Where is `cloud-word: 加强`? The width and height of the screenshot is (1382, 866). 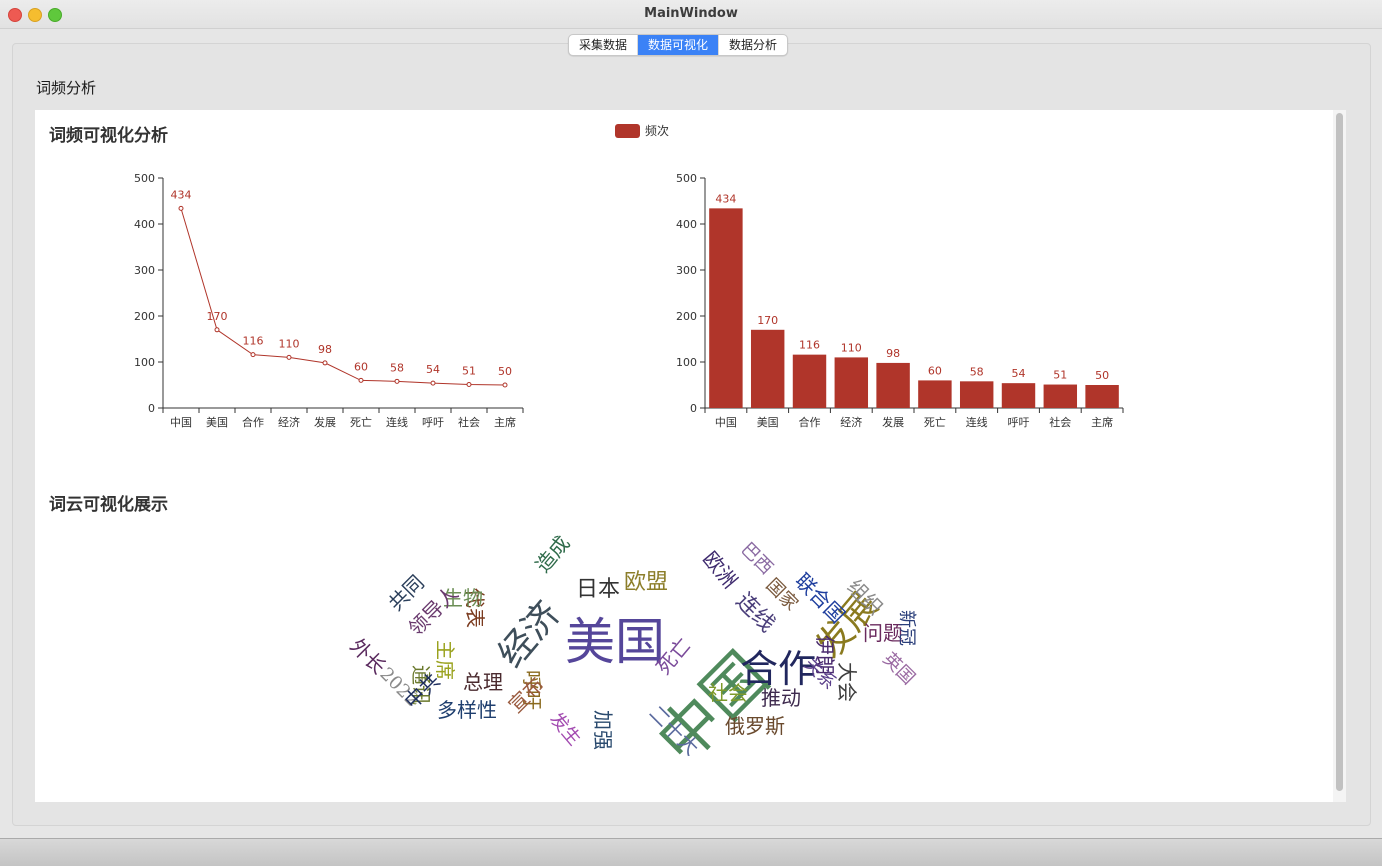
cloud-word: 加强 is located at coordinates (603, 730).